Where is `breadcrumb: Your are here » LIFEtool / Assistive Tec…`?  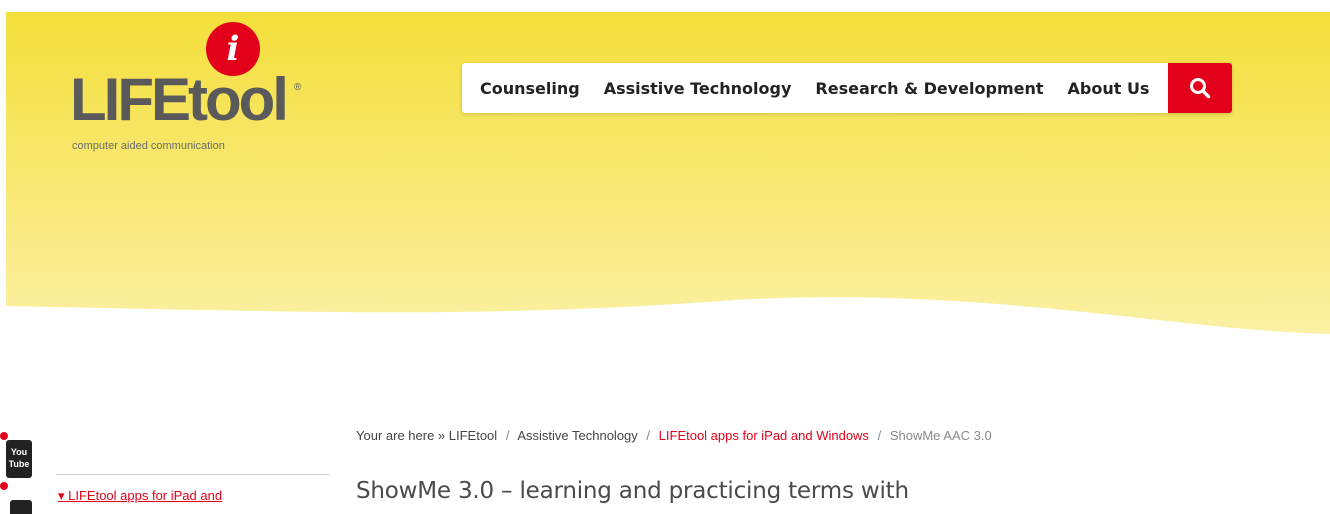
breadcrumb: Your are here » LIFEtool / Assistive Tec… is located at coordinates (674, 435).